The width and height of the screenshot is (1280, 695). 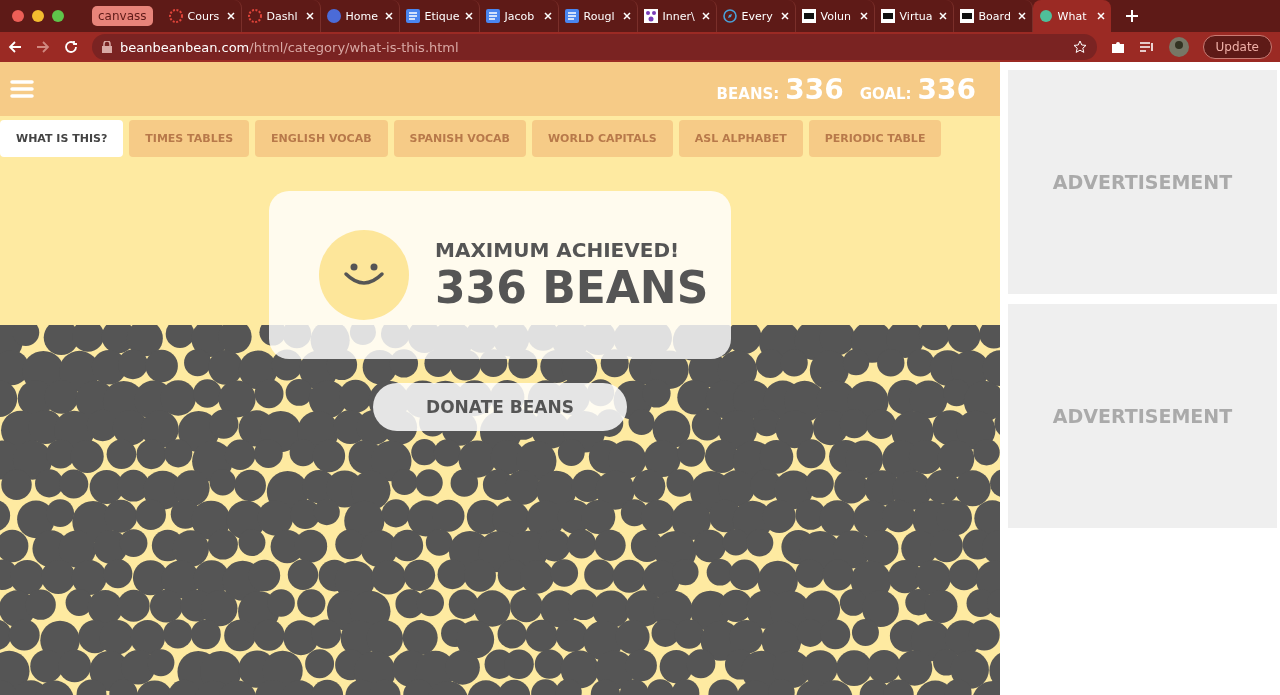 What do you see at coordinates (18, 16) in the screenshot?
I see `close-window-icon` at bounding box center [18, 16].